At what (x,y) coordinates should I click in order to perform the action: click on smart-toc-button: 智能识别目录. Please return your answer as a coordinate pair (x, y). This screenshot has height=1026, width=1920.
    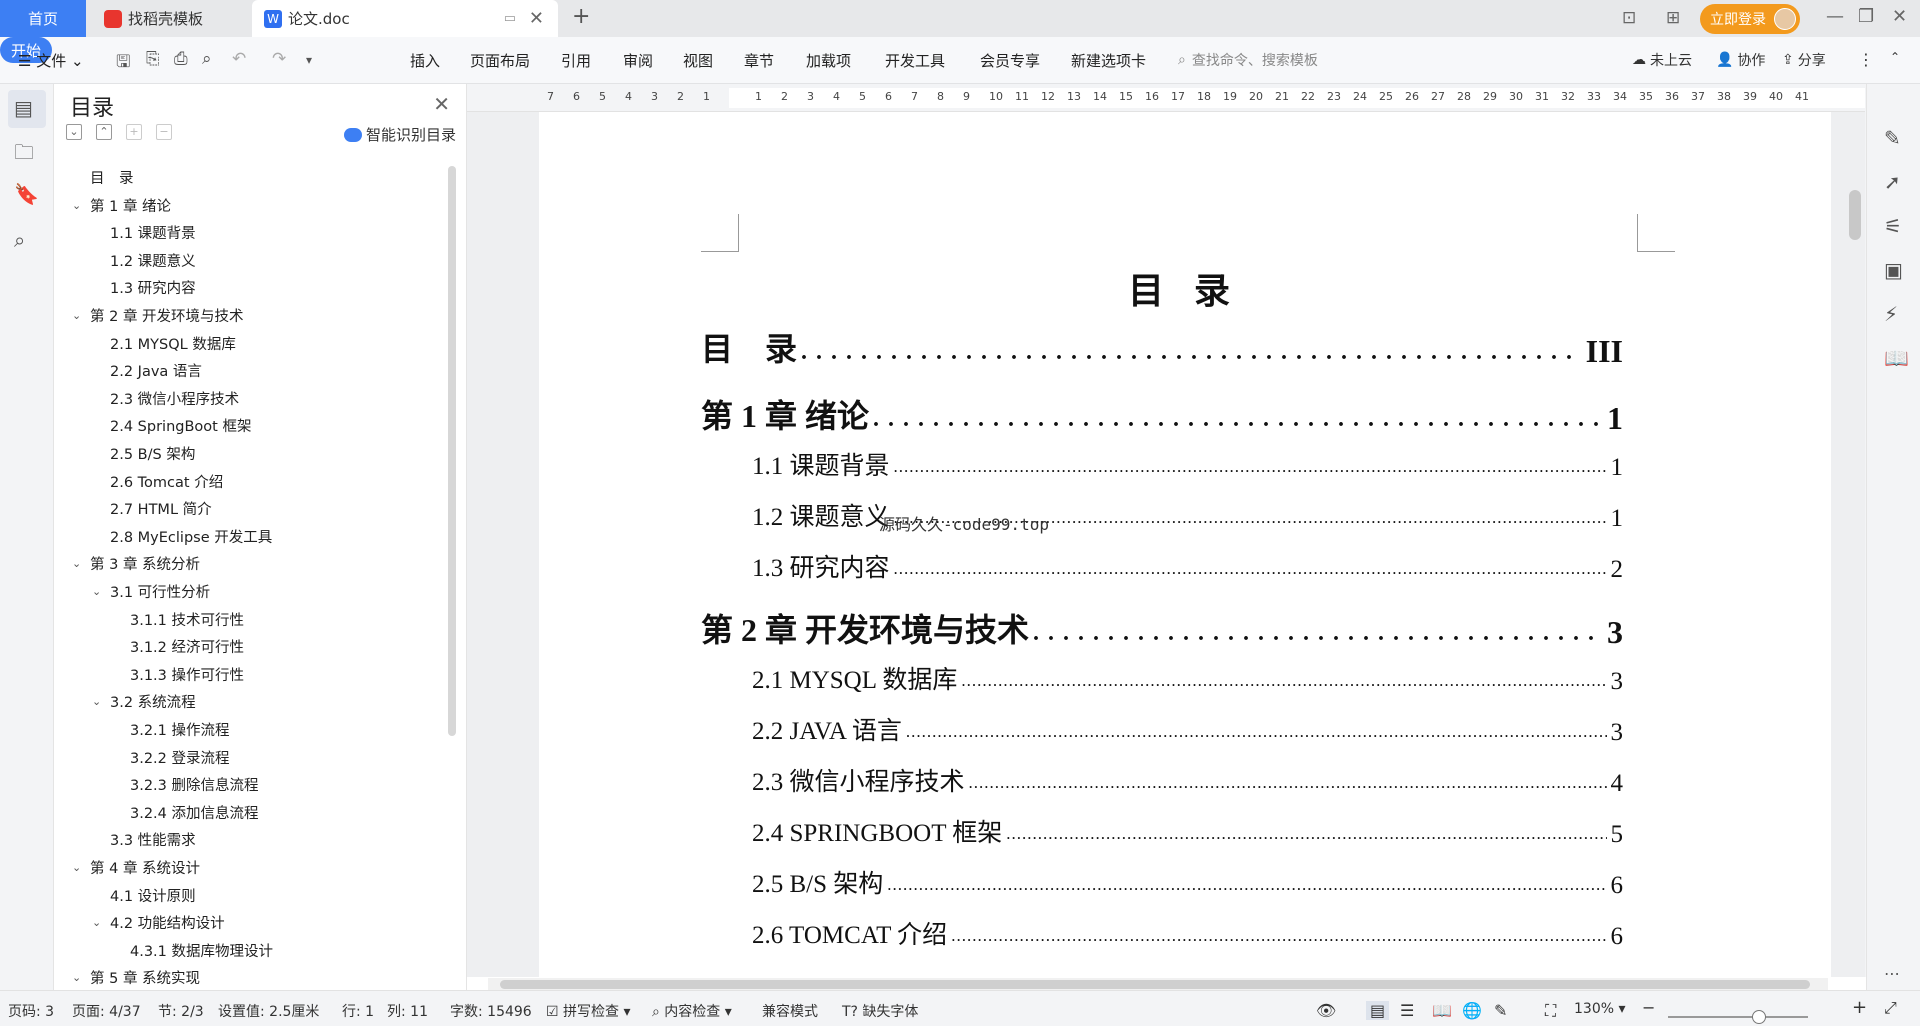
    Looking at the image, I should click on (399, 134).